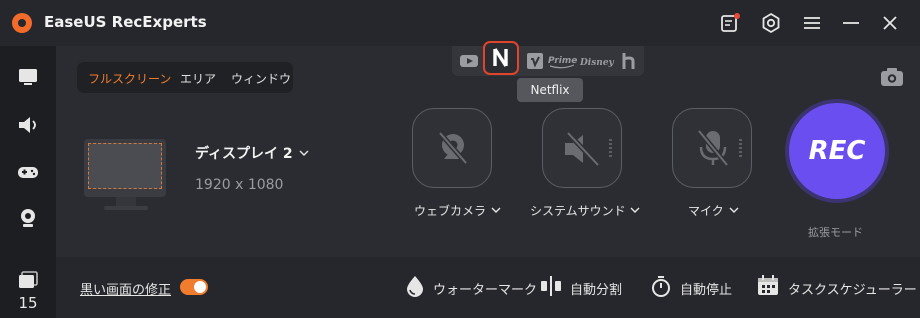 The height and width of the screenshot is (318, 920). What do you see at coordinates (501, 58) in the screenshot?
I see `netflix-icon` at bounding box center [501, 58].